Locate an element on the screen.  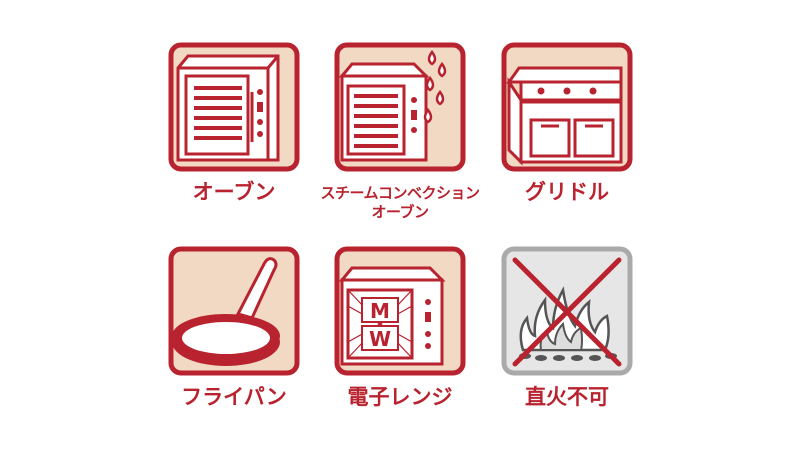
oven-tile is located at coordinates (234, 107).